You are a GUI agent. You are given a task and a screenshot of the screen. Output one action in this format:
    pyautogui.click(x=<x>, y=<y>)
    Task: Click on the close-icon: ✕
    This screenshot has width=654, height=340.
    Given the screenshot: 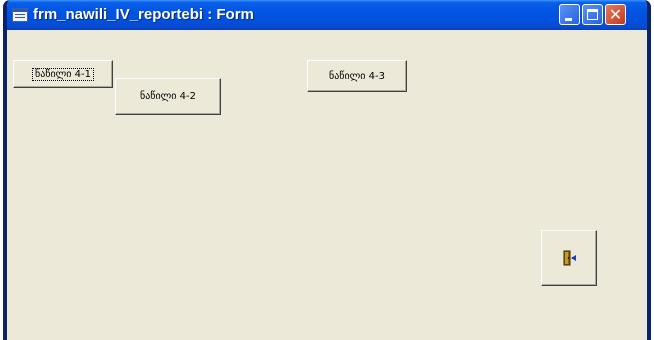 What is the action you would take?
    pyautogui.click(x=615, y=14)
    